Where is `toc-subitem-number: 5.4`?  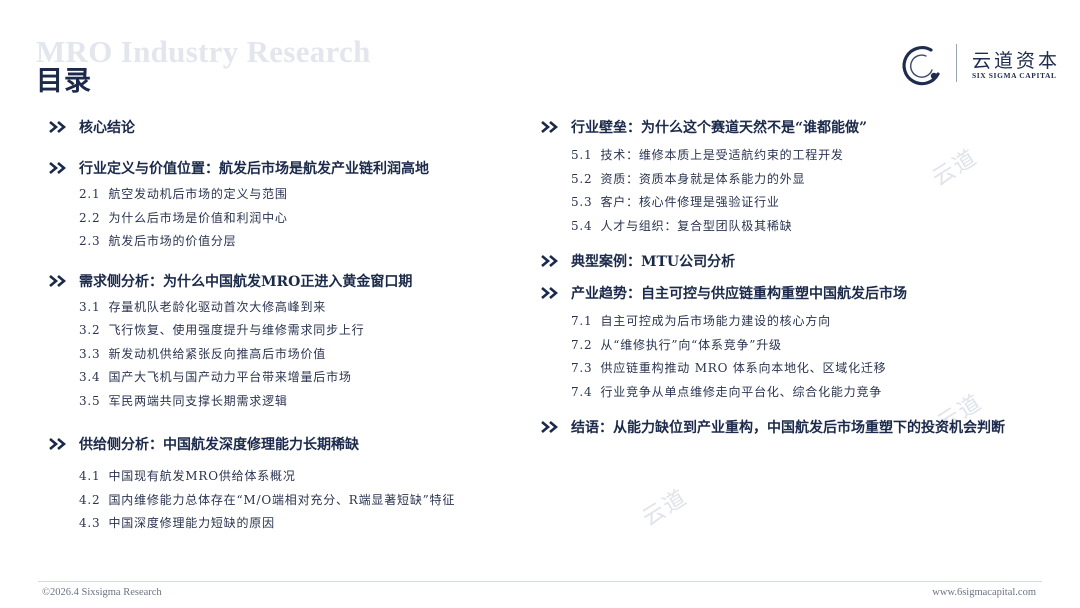
toc-subitem-number: 5.4 is located at coordinates (582, 225).